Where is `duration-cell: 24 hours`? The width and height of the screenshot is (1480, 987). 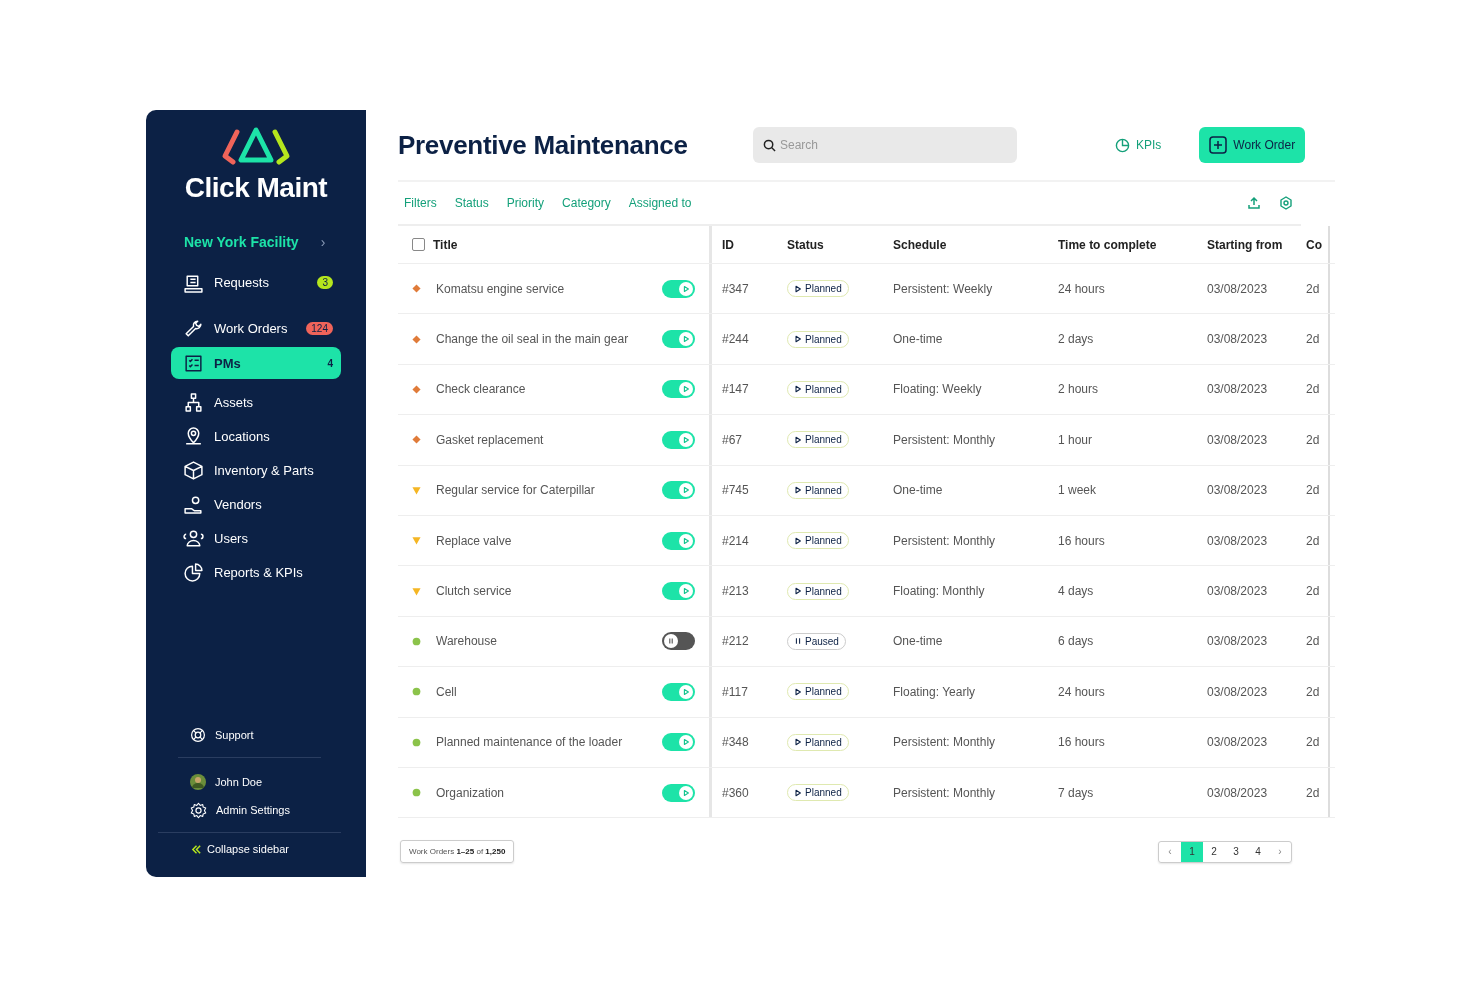 duration-cell: 24 hours is located at coordinates (1081, 288).